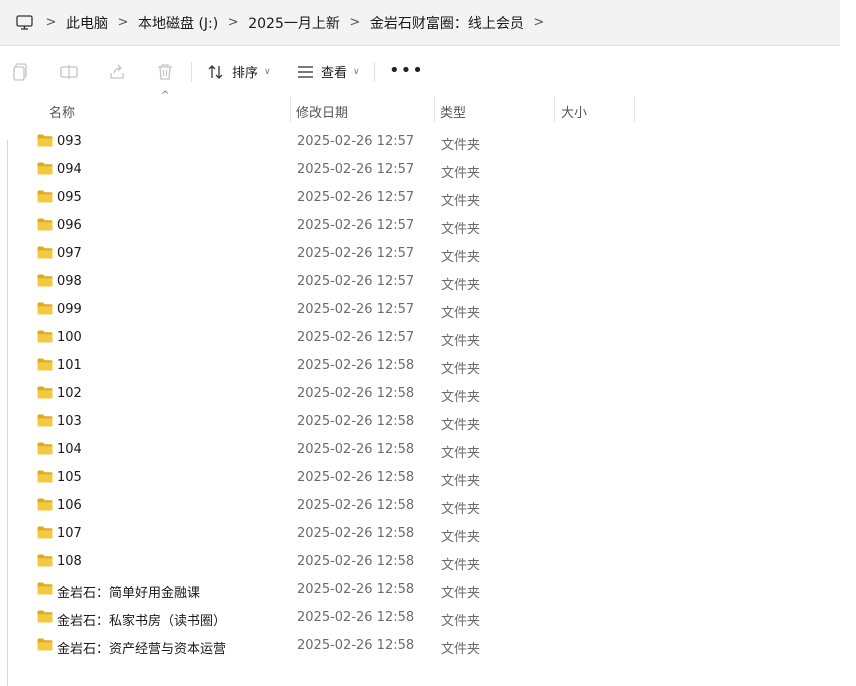 This screenshot has width=856, height=686. Describe the element at coordinates (428, 310) in the screenshot. I see `file-row: 099 2025-02-26 12:57 文件夹` at that location.